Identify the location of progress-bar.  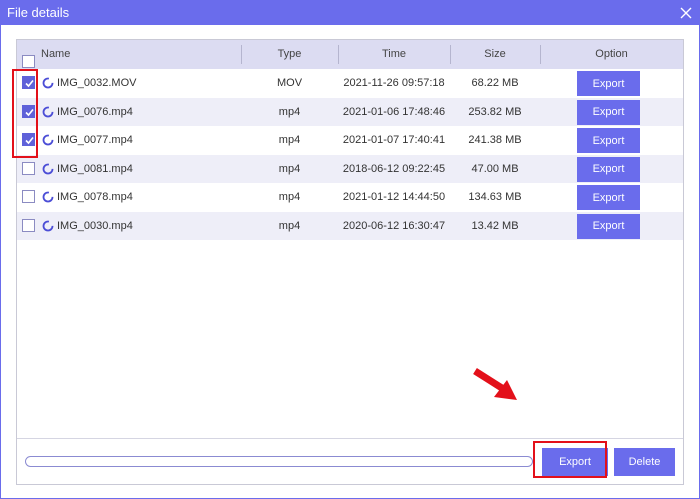
(279, 461).